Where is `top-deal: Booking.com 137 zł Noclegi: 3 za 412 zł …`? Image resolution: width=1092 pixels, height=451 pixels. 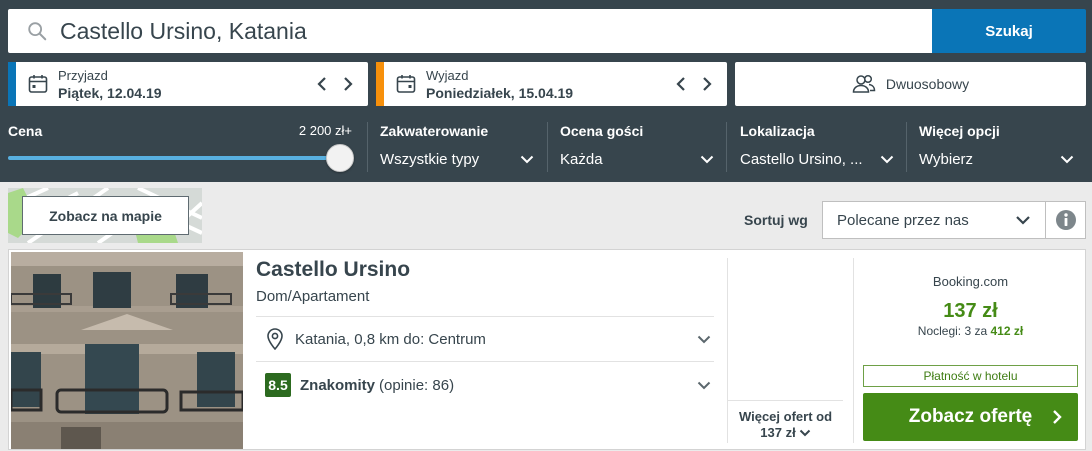 top-deal: Booking.com 137 zł Noclegi: 3 za 412 zł … is located at coordinates (970, 350).